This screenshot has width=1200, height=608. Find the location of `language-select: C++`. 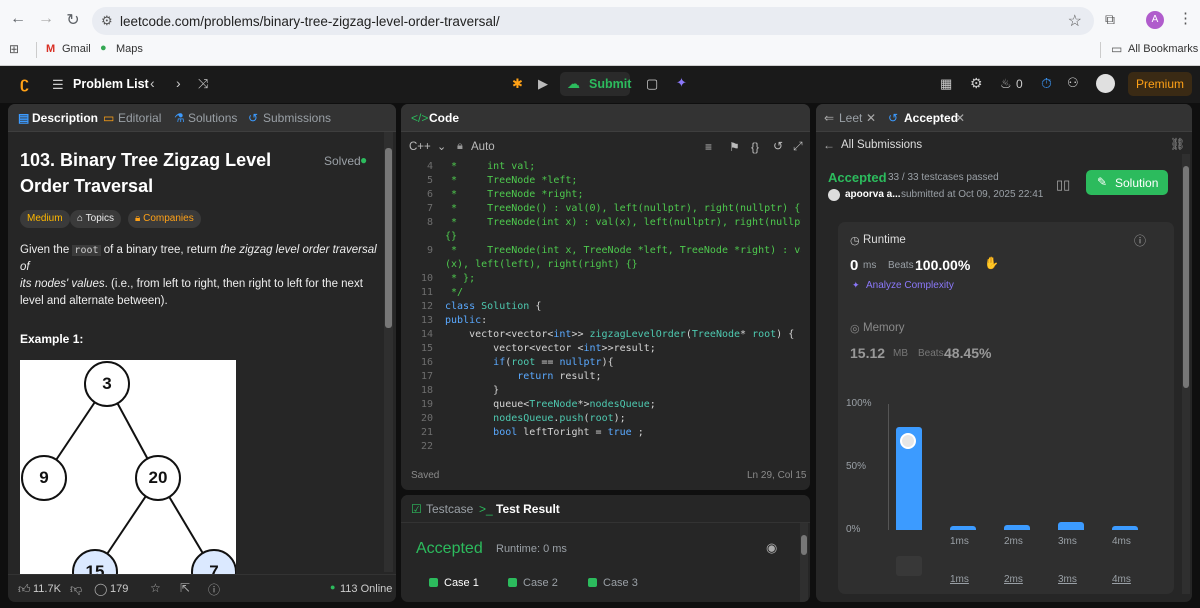

language-select: C++ is located at coordinates (420, 147).